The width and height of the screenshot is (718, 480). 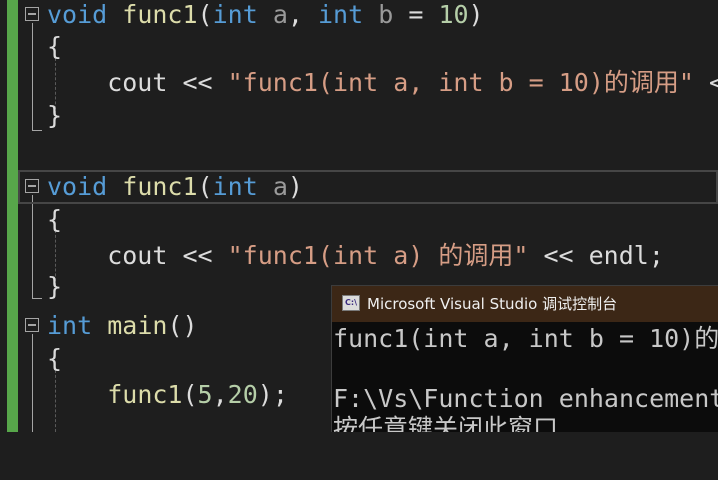 I want to click on code-text: void func1(int a, int b = 10), so click(x=265, y=16).